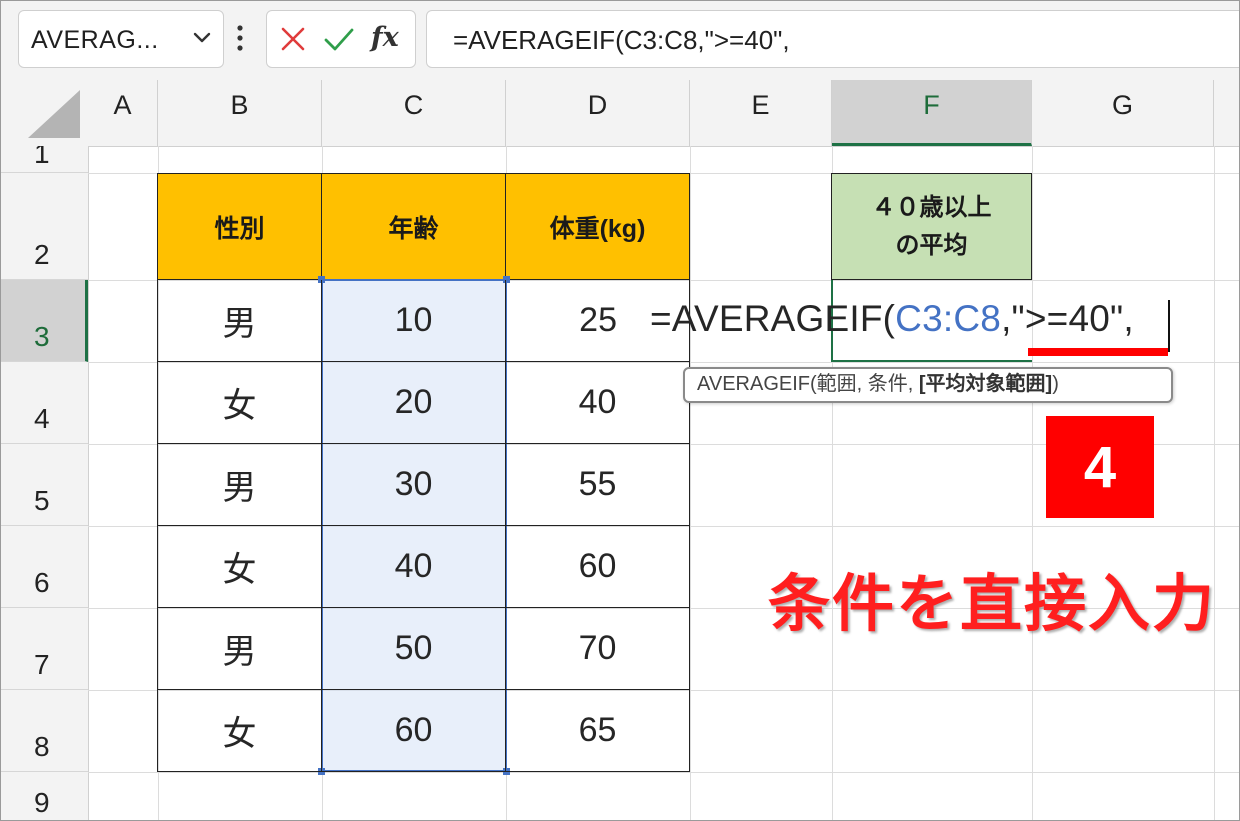  Describe the element at coordinates (761, 113) in the screenshot. I see `column-header-e: E` at that location.